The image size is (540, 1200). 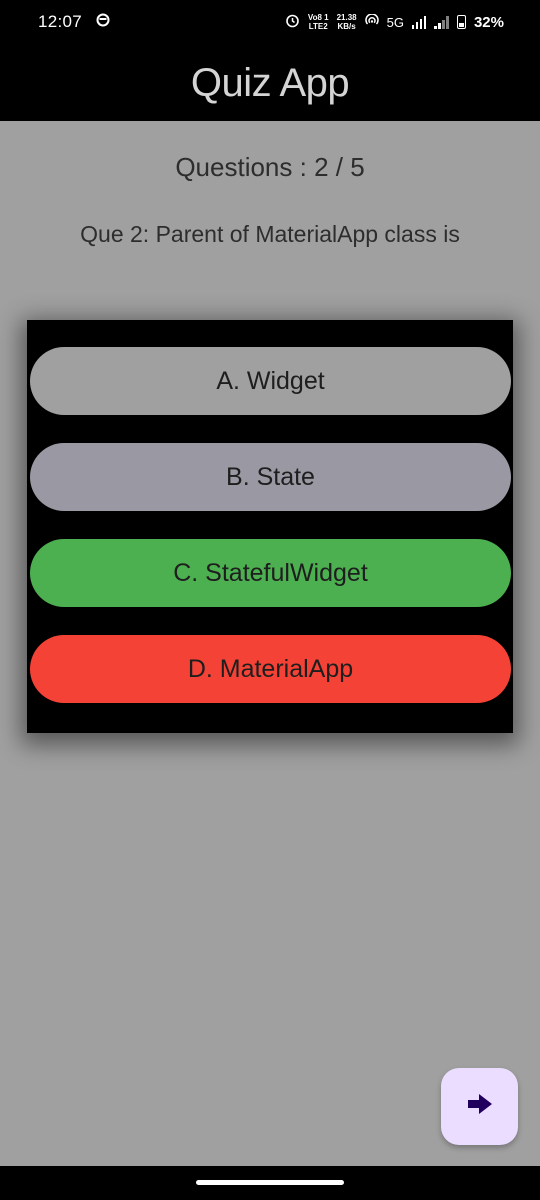 What do you see at coordinates (270, 573) in the screenshot?
I see `option-c-button: C. StatefulWidget` at bounding box center [270, 573].